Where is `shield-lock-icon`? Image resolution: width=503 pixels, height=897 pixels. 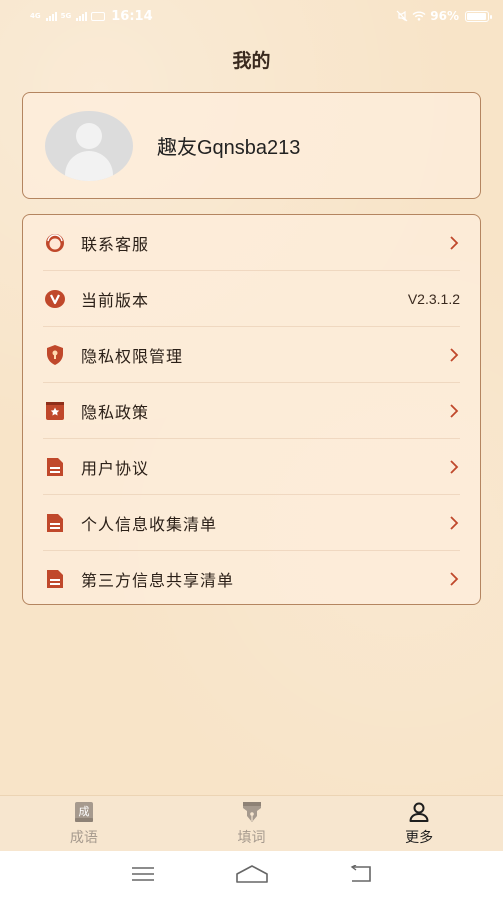 shield-lock-icon is located at coordinates (55, 355).